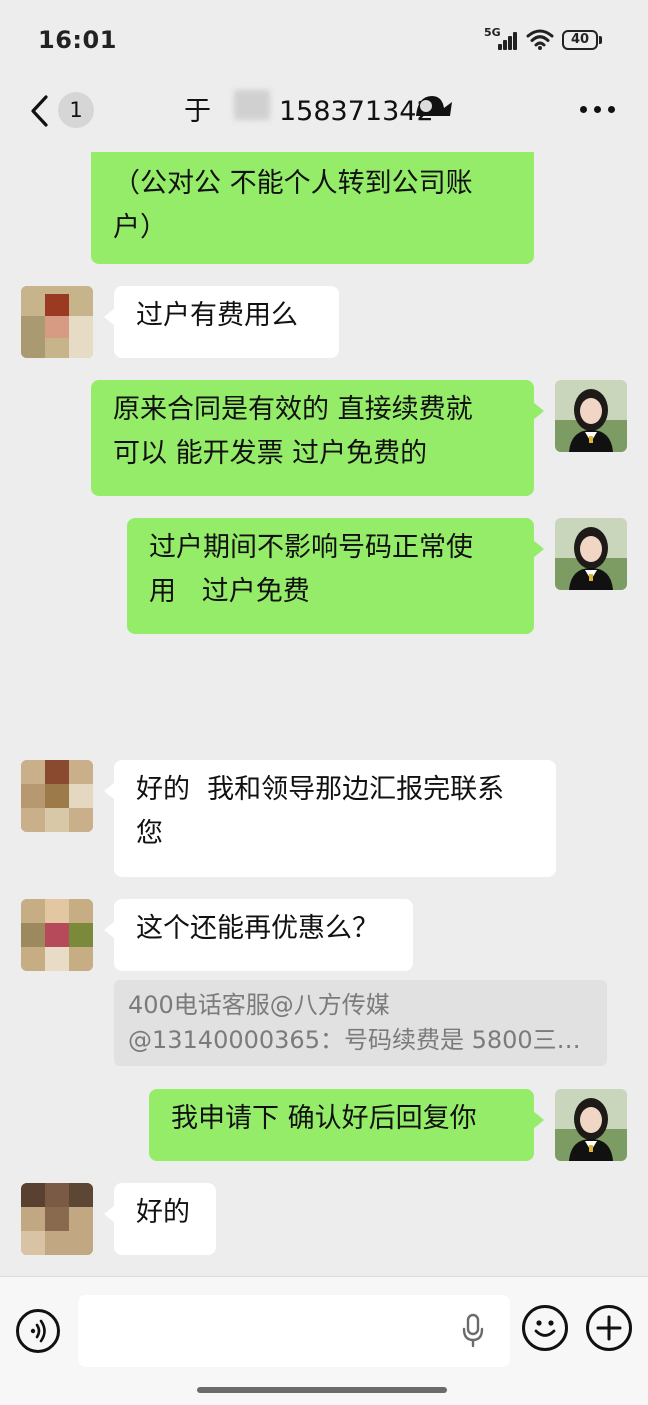  Describe the element at coordinates (609, 1328) in the screenshot. I see `plus-icon` at that location.